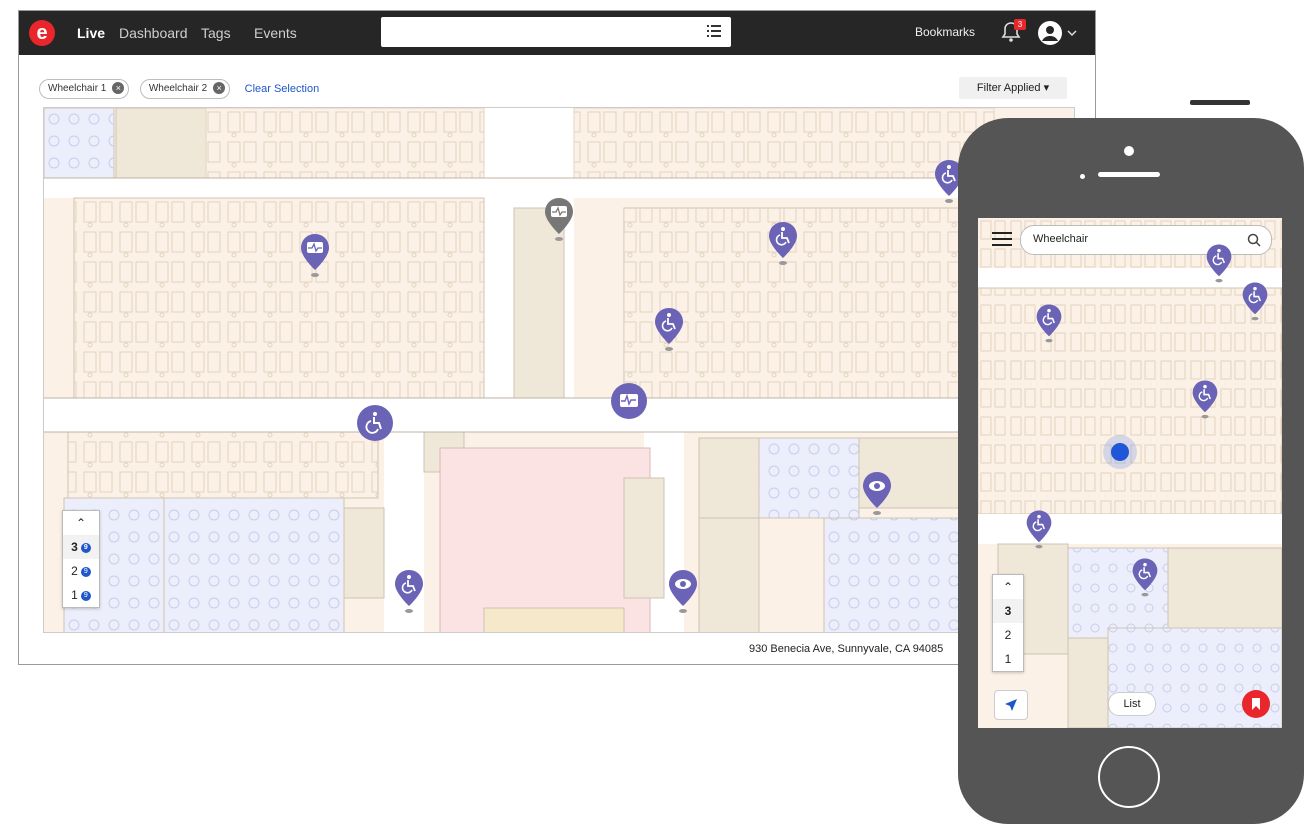 The width and height of the screenshot is (1314, 827). I want to click on mobile-map-screen: Wheelchair ⌃ 3 2 1 List, so click(1130, 473).